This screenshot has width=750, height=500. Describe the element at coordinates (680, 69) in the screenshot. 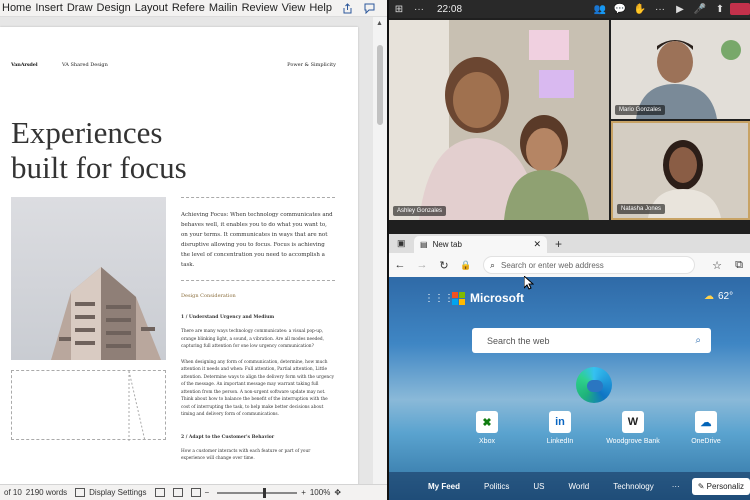

I see `video-tile-mario: Mario Gonzales` at that location.